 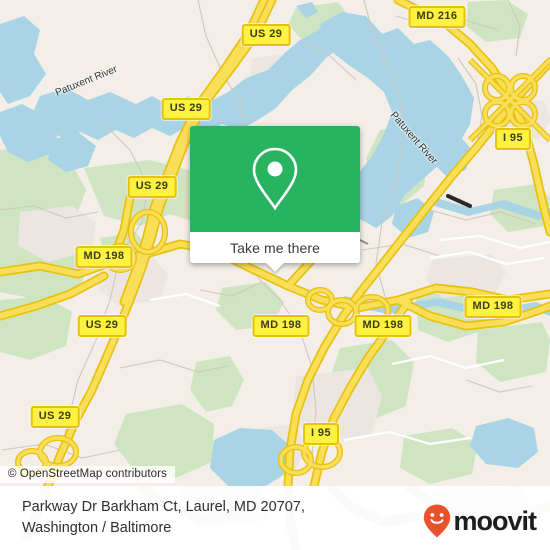 What do you see at coordinates (275, 248) in the screenshot?
I see `take-me-there-button: Take me there` at bounding box center [275, 248].